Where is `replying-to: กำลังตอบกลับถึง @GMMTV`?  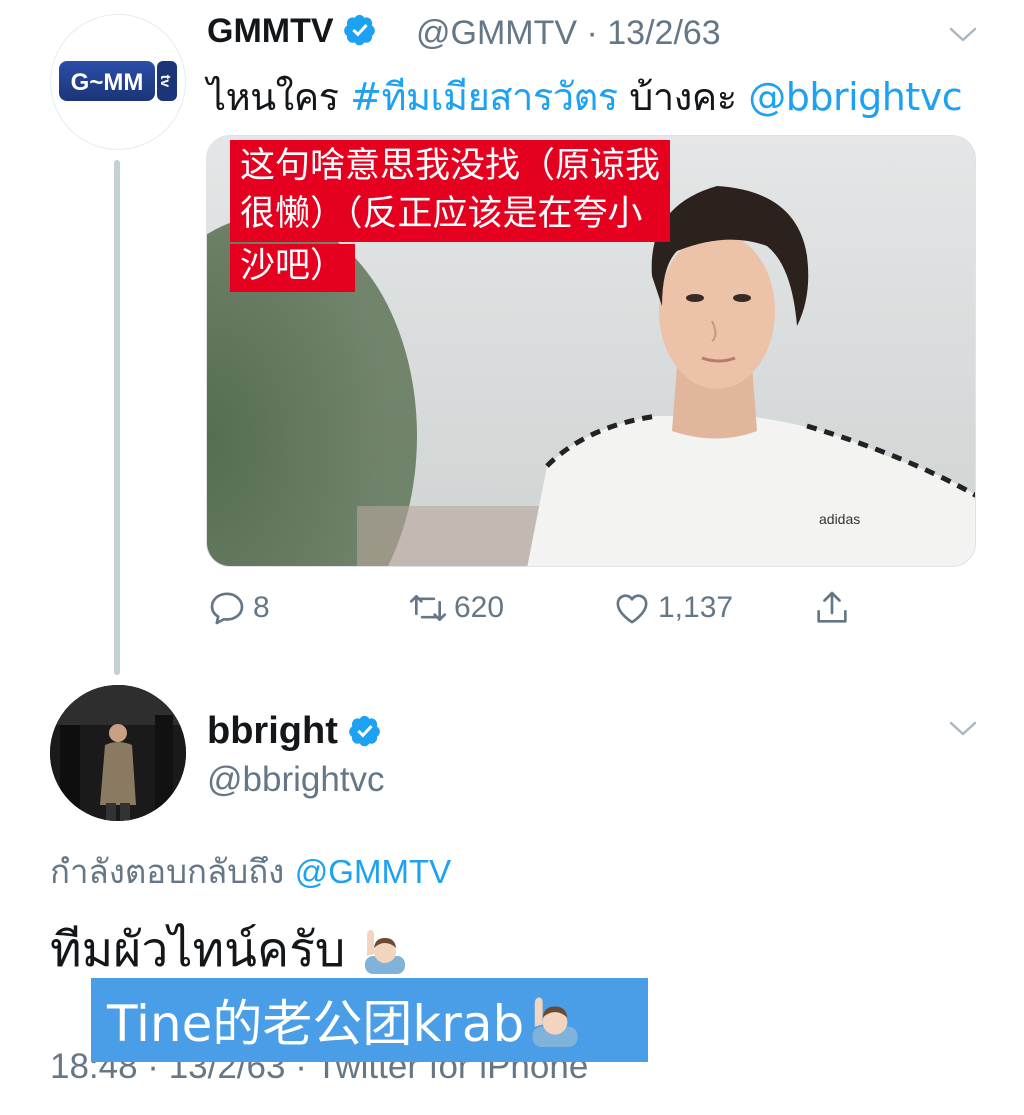
replying-to: กำลังตอบกลับถึง @GMMTV is located at coordinates (250, 871).